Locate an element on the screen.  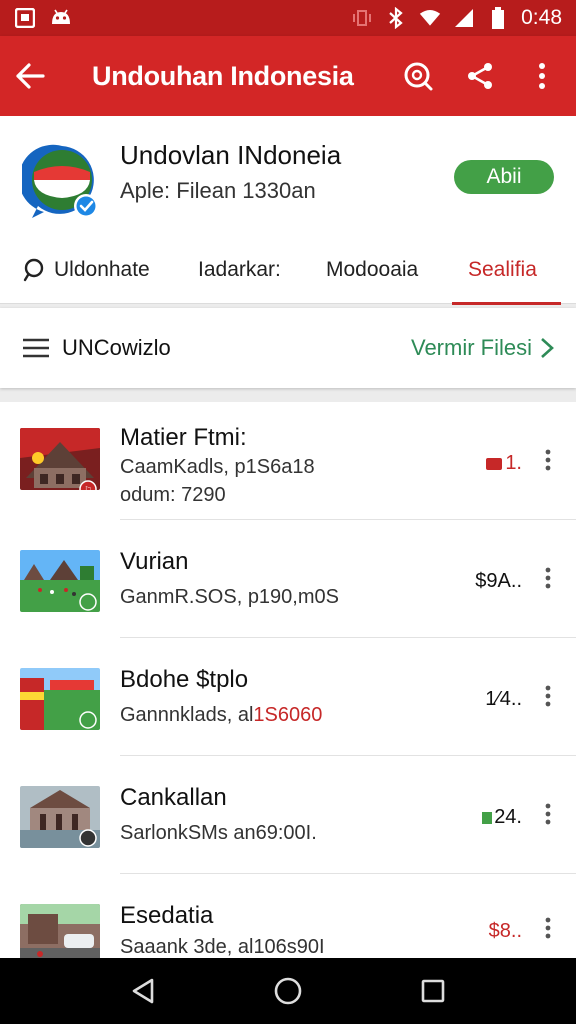
list-item: Bdohe $tplo Gannnklads, al1S6060 1⁄4.. is located at coordinates (288, 697).